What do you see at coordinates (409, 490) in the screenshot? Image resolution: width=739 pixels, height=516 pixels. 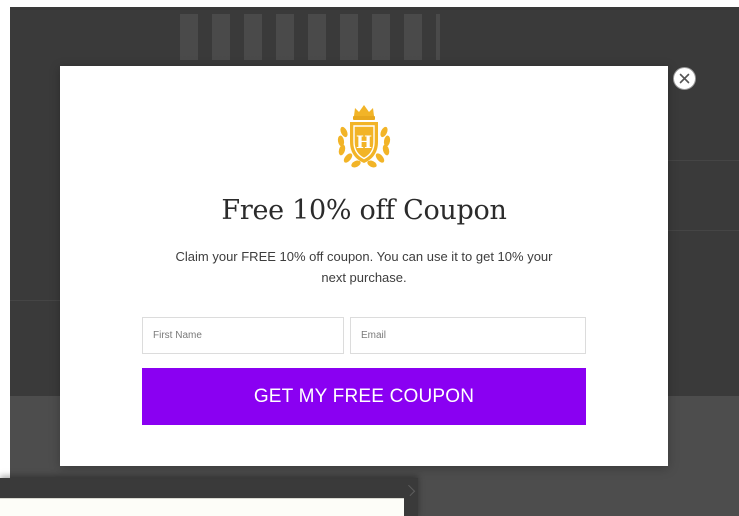 I see `resize-handle-icon` at bounding box center [409, 490].